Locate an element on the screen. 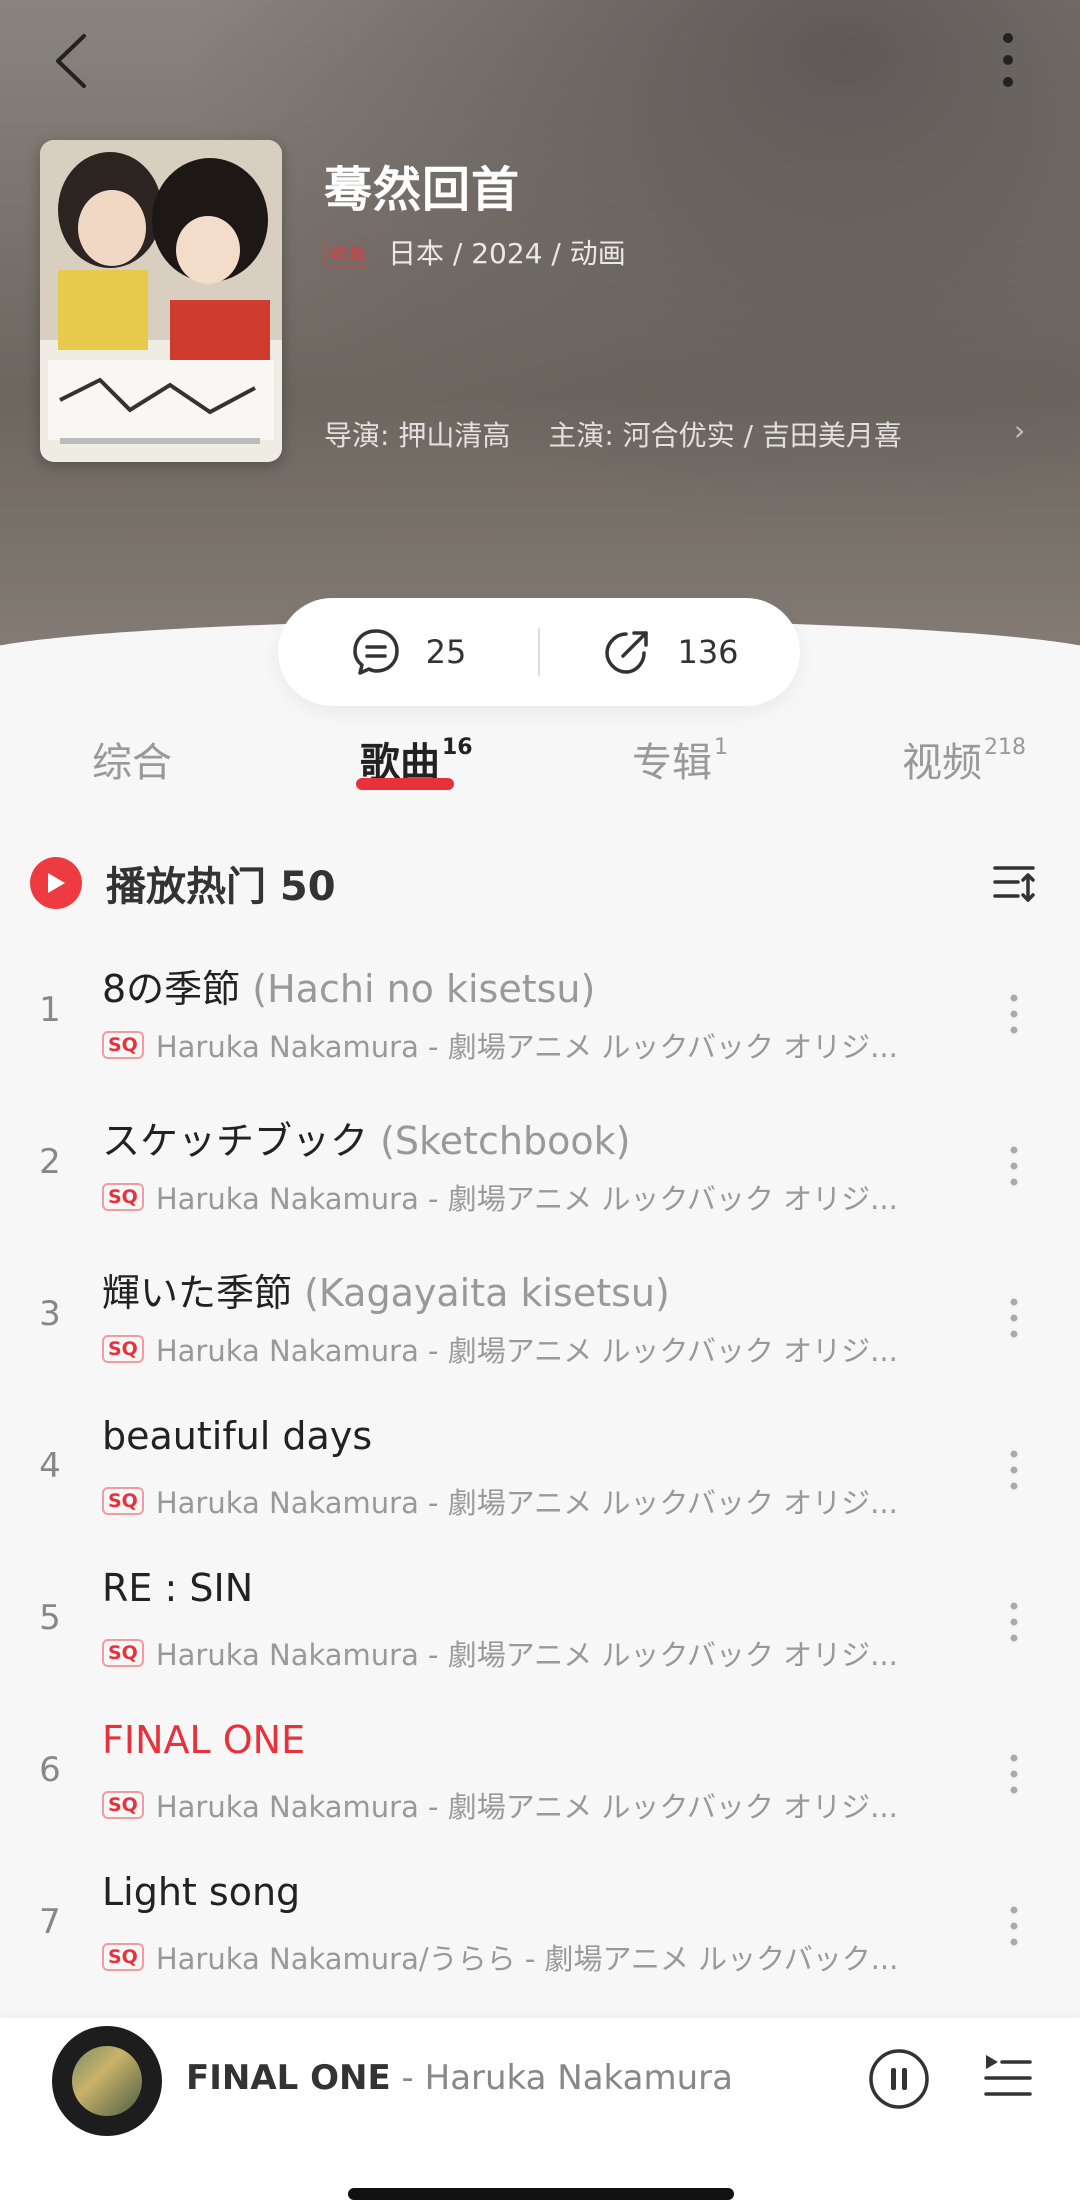  song-number: 4 is located at coordinates (50, 1466).